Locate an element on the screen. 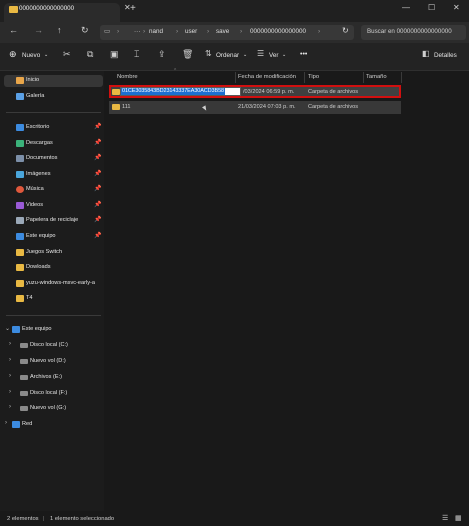 This screenshot has width=469, height=526. breadcrumb-nand: nand is located at coordinates (156, 31).